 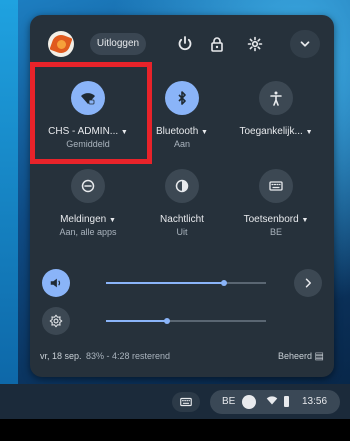 What do you see at coordinates (61, 44) in the screenshot?
I see `user-avatar` at bounding box center [61, 44].